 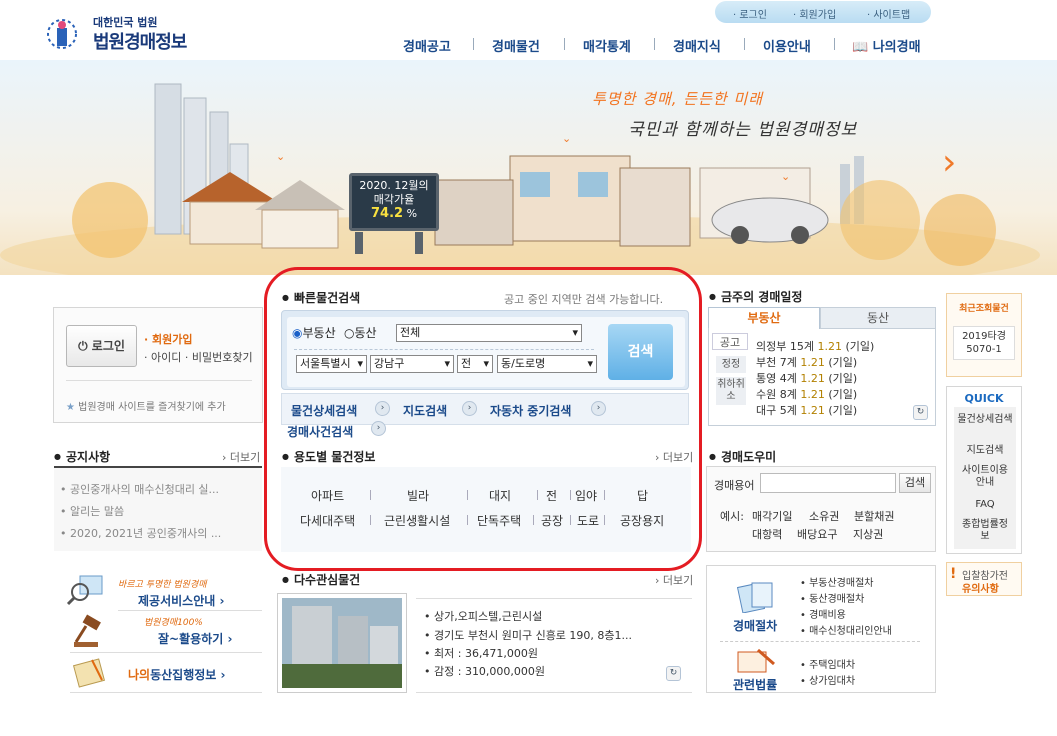 What do you see at coordinates (642, 495) in the screenshot?
I see `usage-paddy: 답` at bounding box center [642, 495].